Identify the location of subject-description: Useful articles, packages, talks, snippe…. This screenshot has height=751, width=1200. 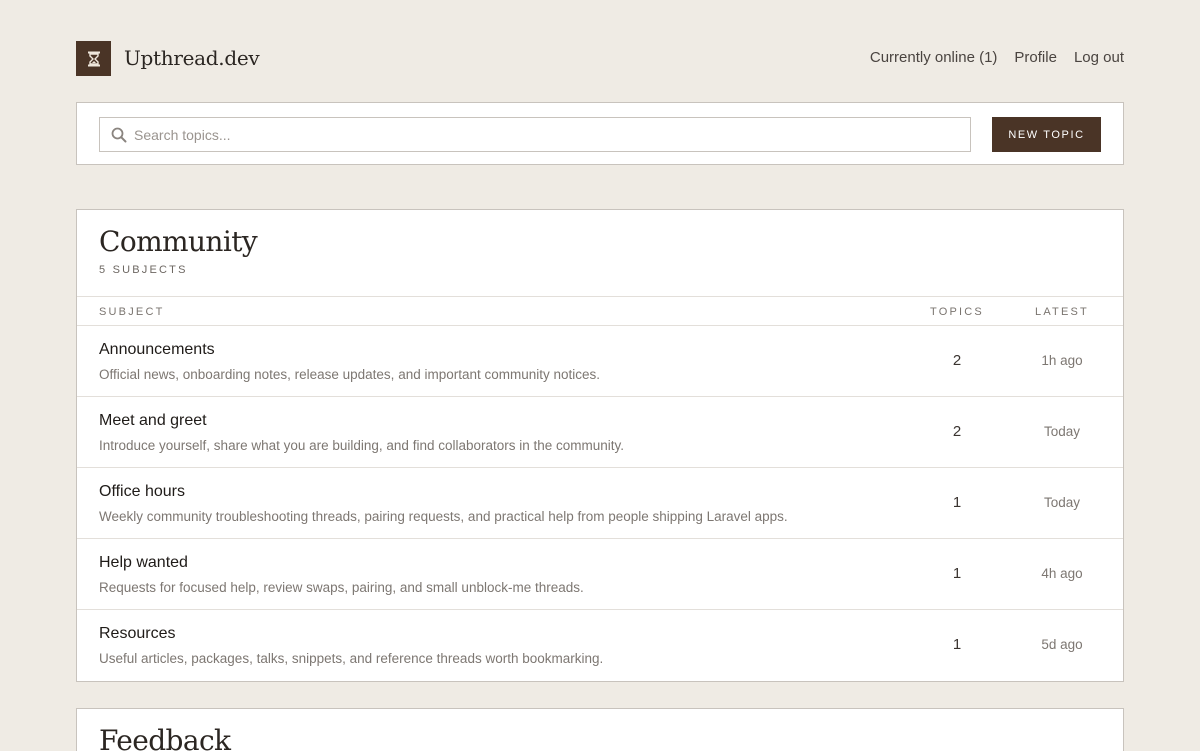
(351, 658).